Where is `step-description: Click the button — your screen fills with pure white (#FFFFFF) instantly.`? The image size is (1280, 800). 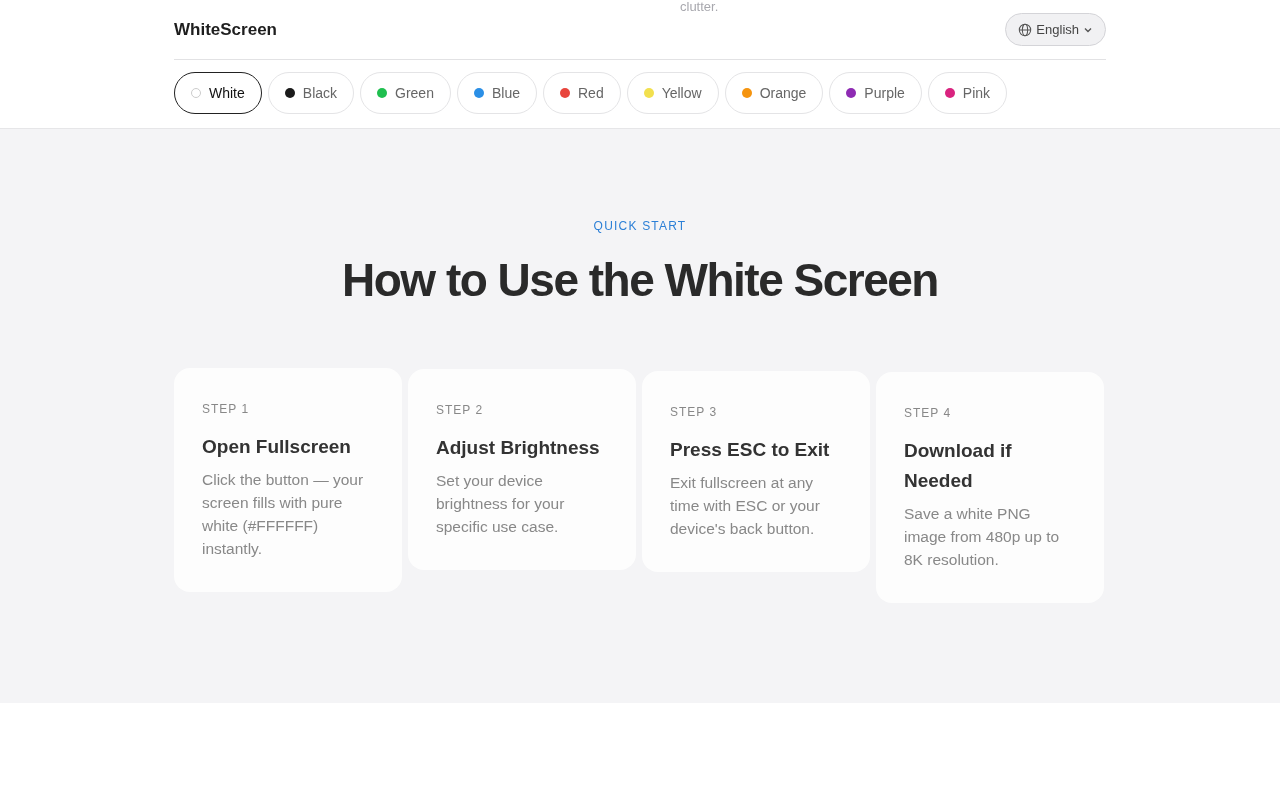
step-description: Click the button — your screen fills with pure white (#FFFFFF) instantly. is located at coordinates (283, 515).